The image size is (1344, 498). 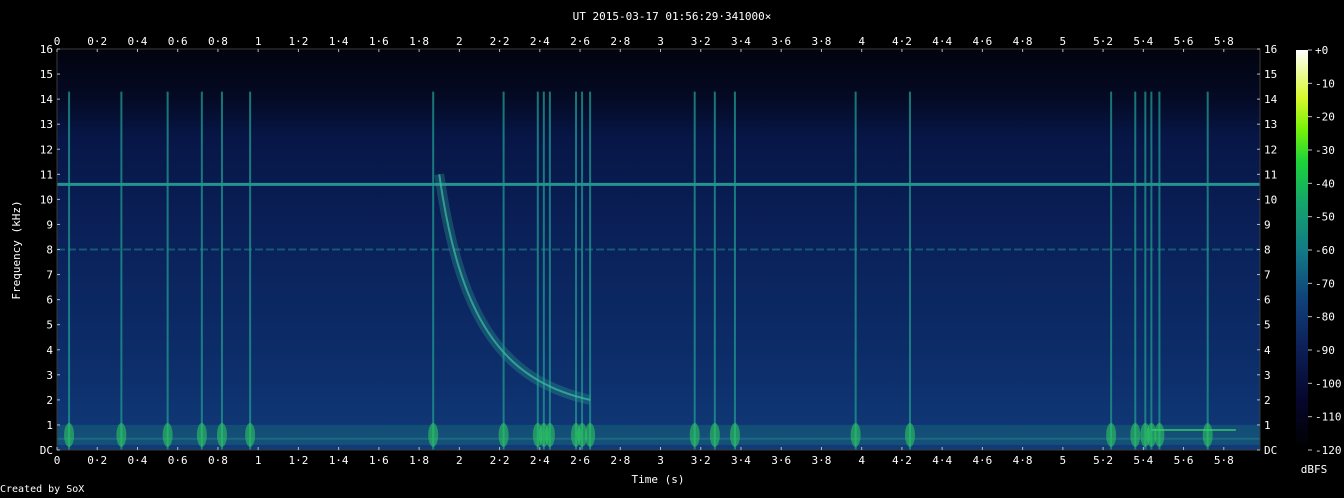 What do you see at coordinates (1325, 183) in the screenshot?
I see `colorbar-tick-label: -40` at bounding box center [1325, 183].